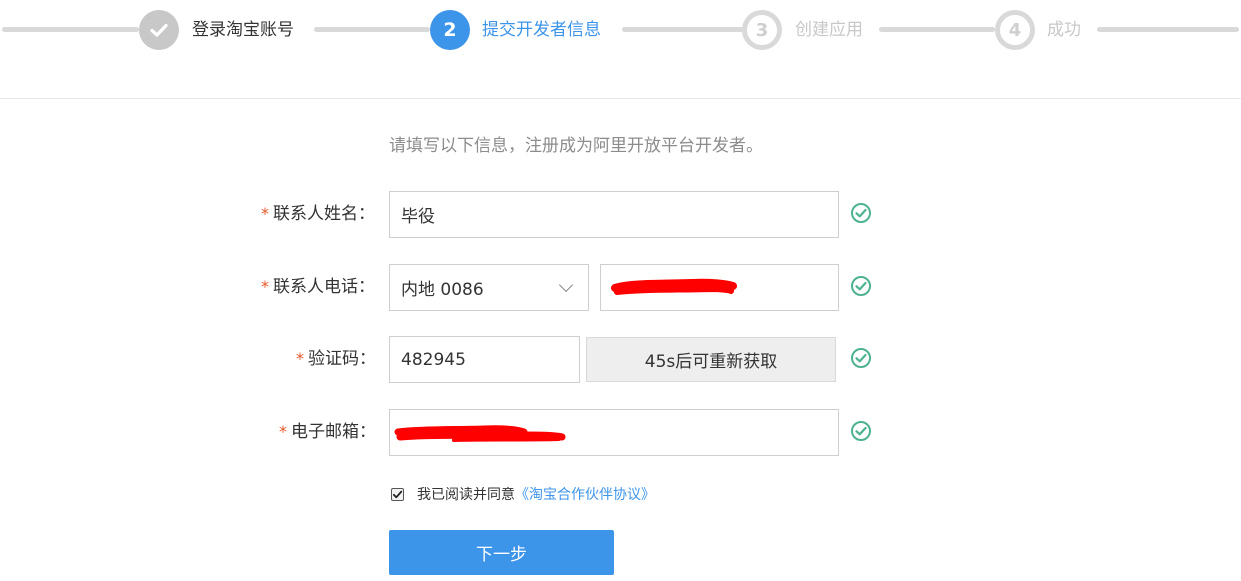 The width and height of the screenshot is (1241, 581). I want to click on email-label-wrap: * 电子邮箱：, so click(327, 432).